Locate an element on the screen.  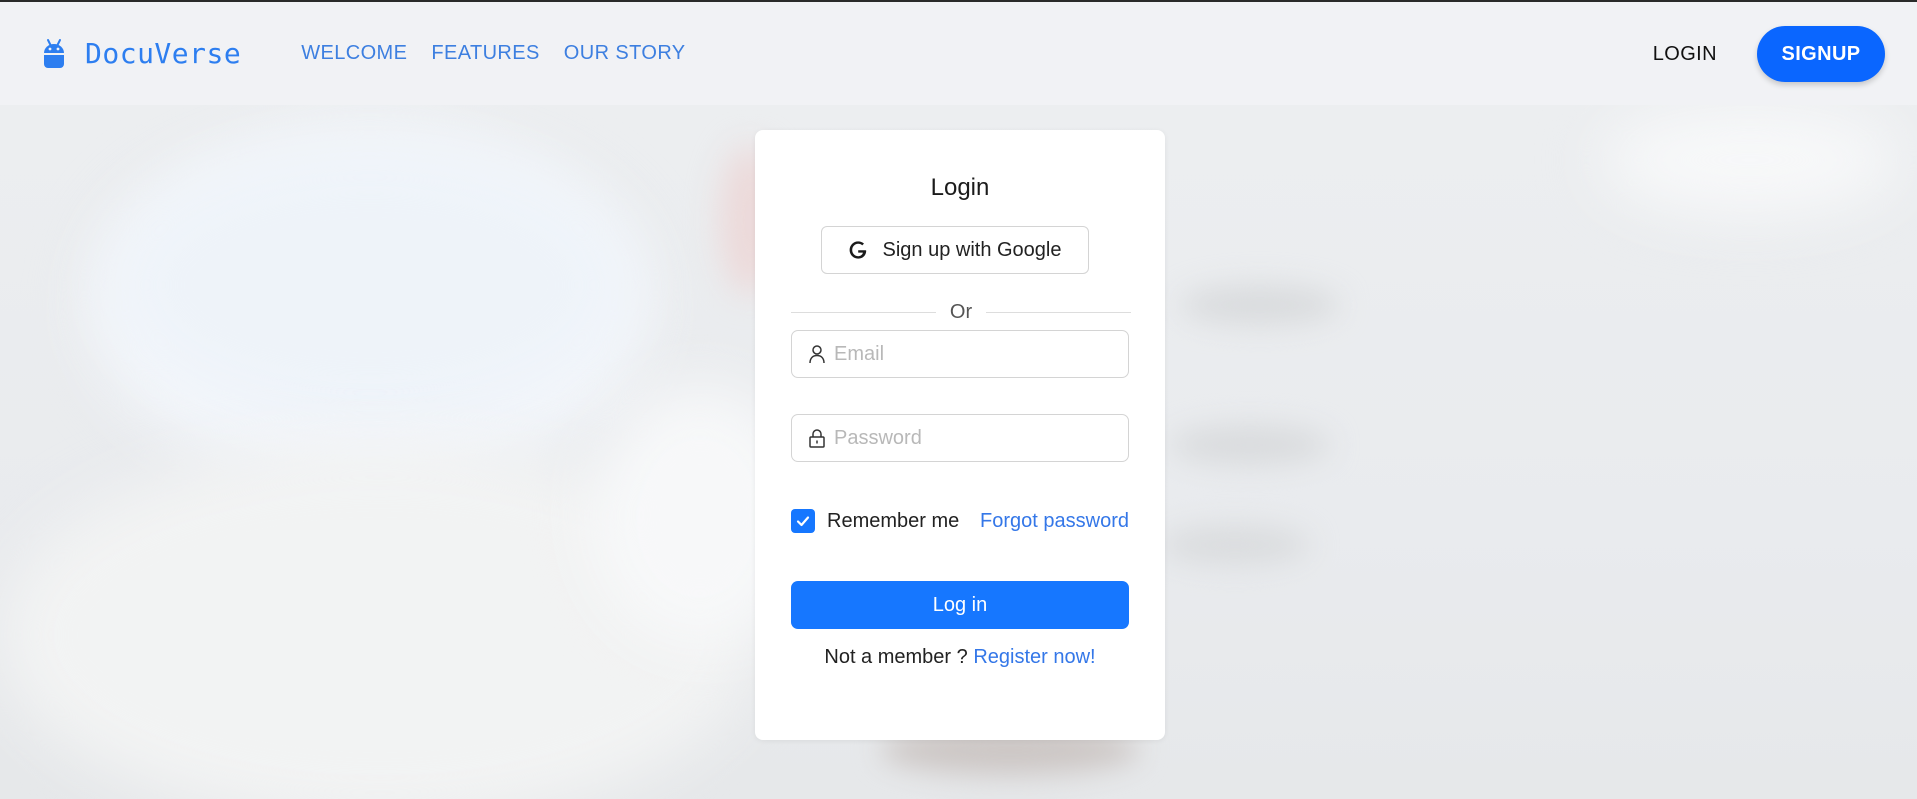
forgot-password-link: Forgot password is located at coordinates (1054, 521).